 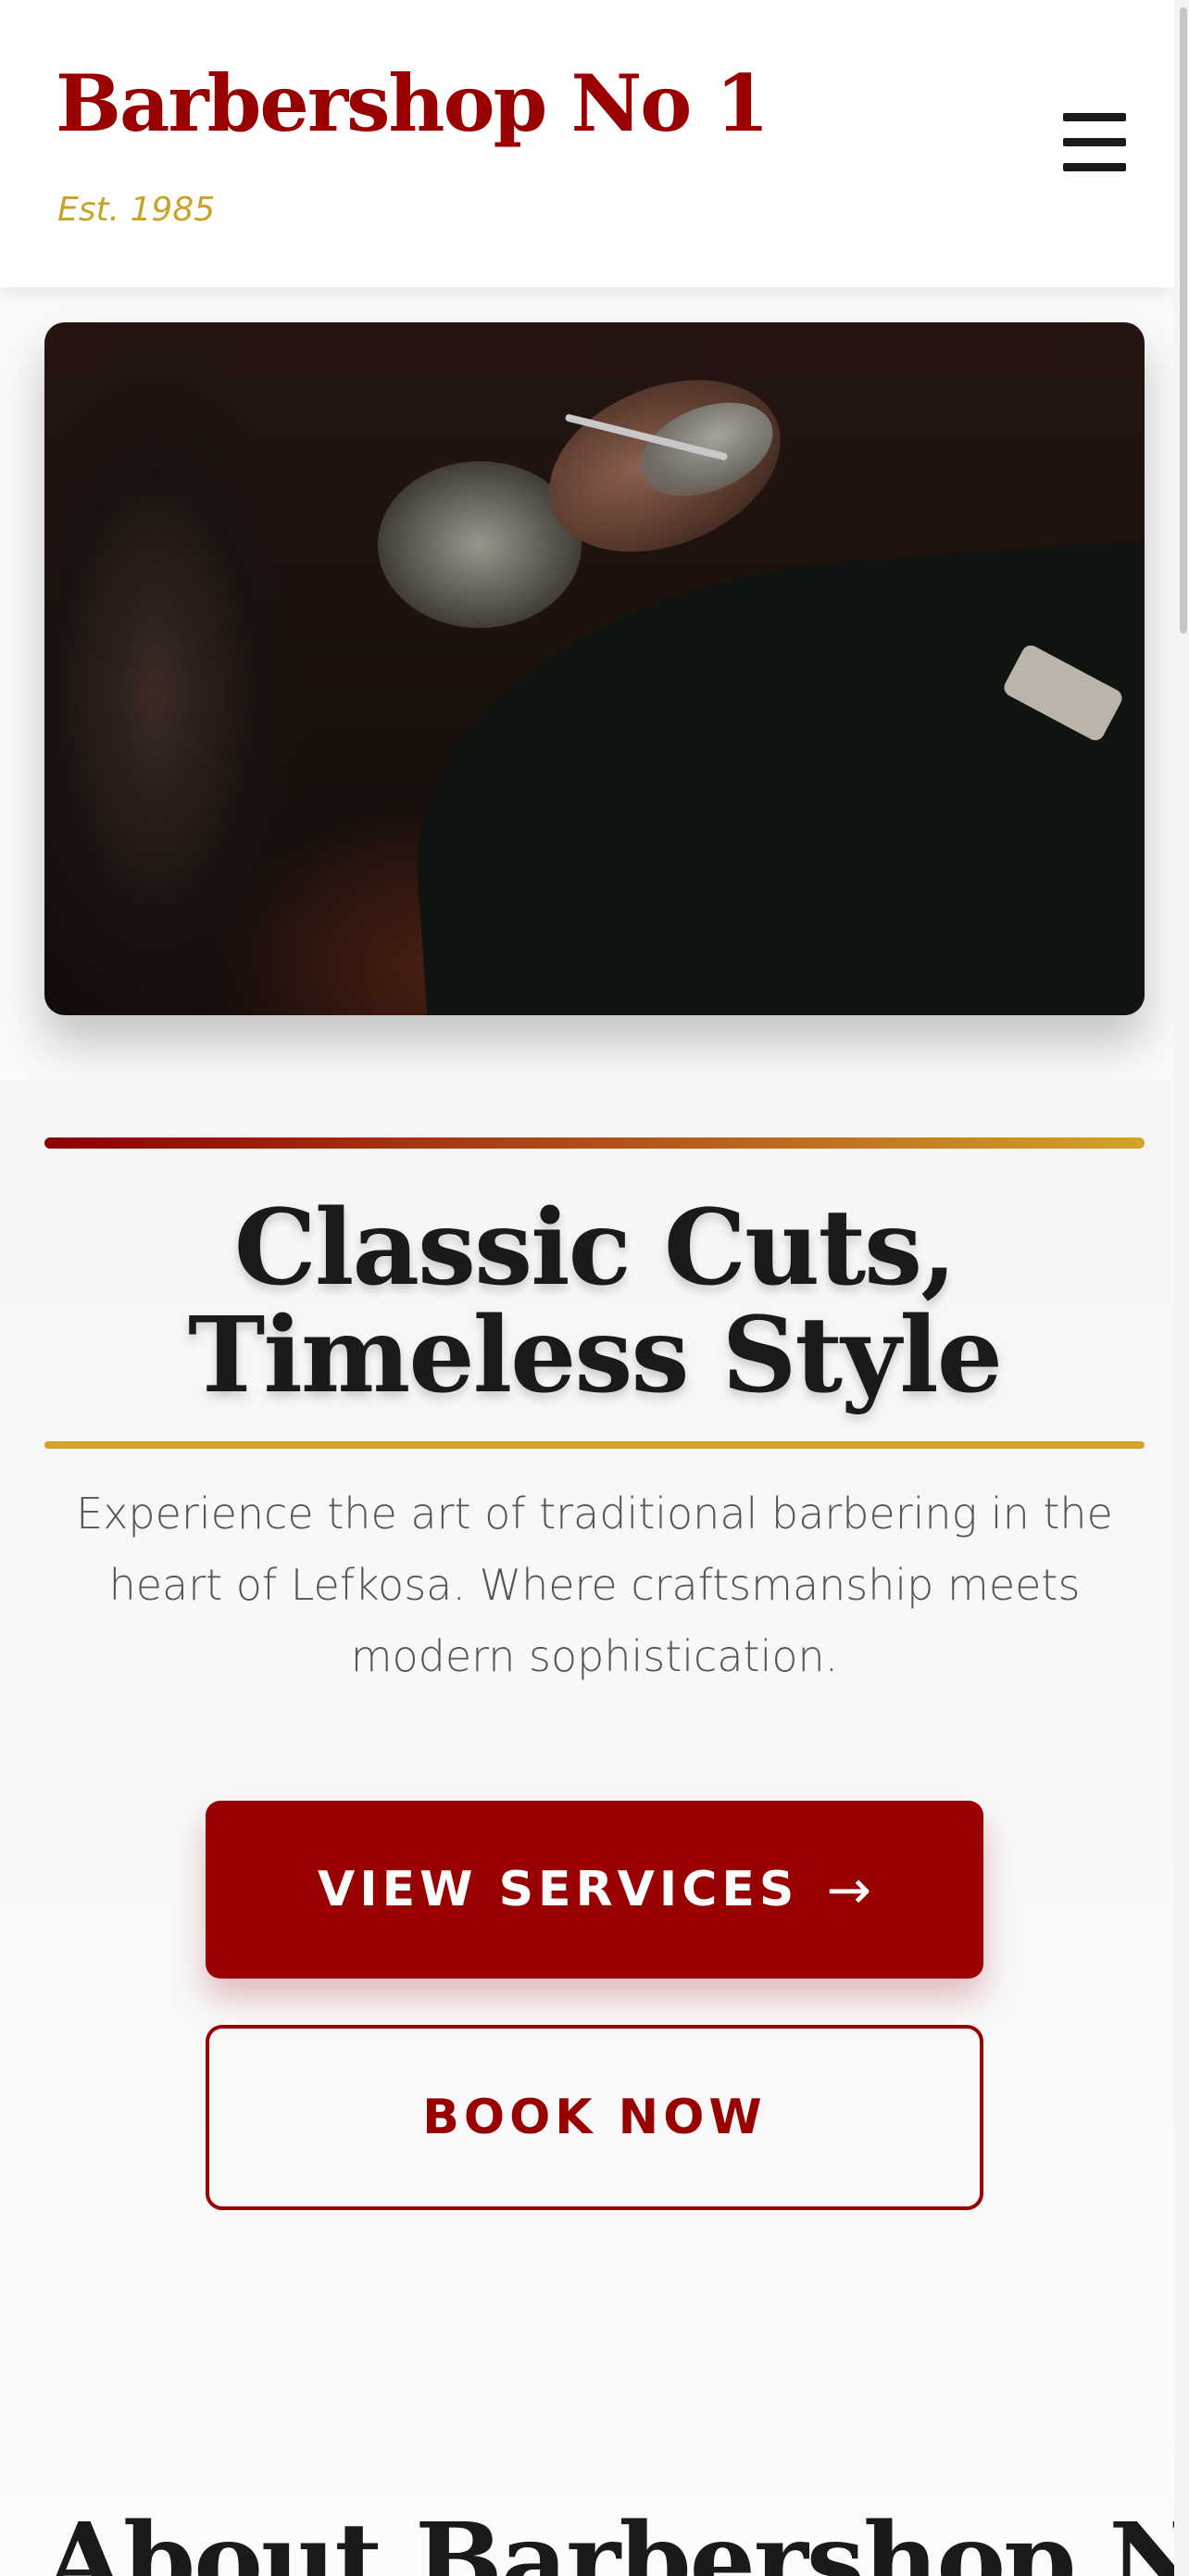 I want to click on site-header: Barbershop No 1 Est. 1985, so click(x=587, y=143).